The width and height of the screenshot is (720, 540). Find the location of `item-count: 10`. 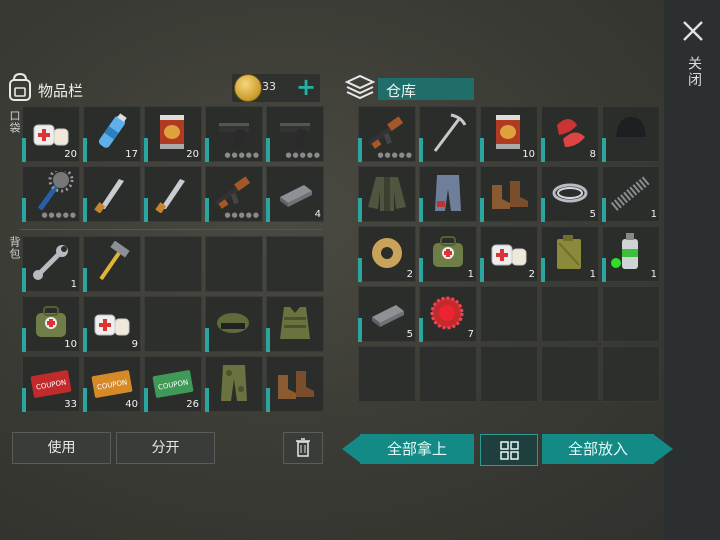

item-count: 10 is located at coordinates (528, 154).